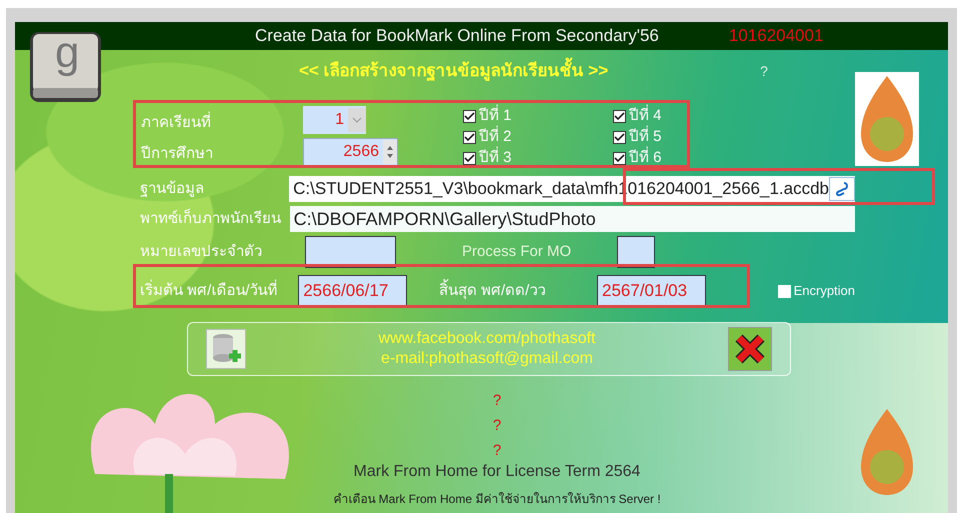 The image size is (963, 513). I want to click on checkbox-label: ปีที่ 2, so click(495, 137).